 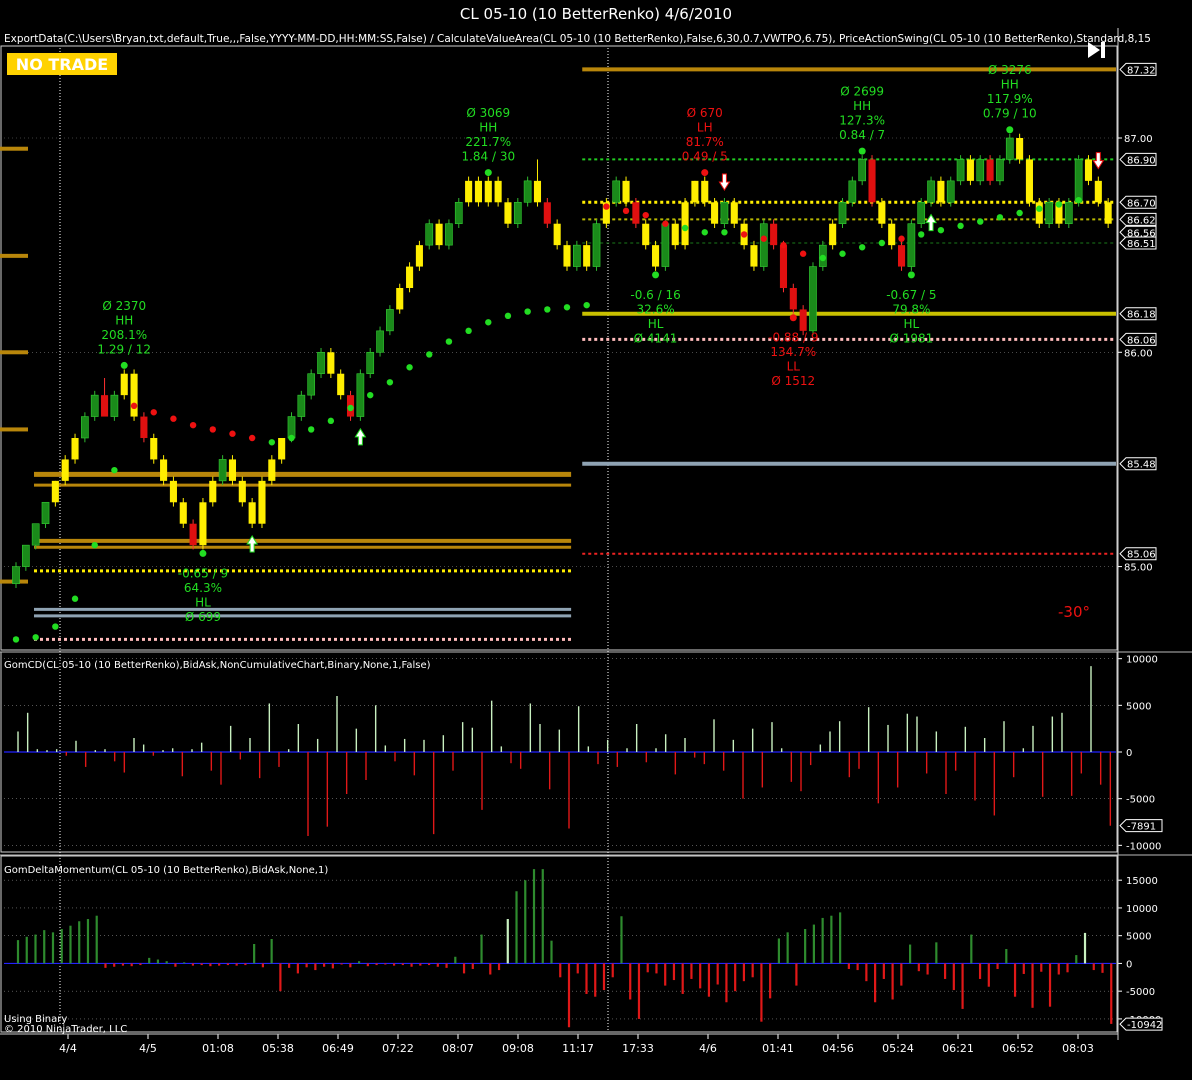 I want to click on swing-text: 0.79 / 10, so click(x=1010, y=114).